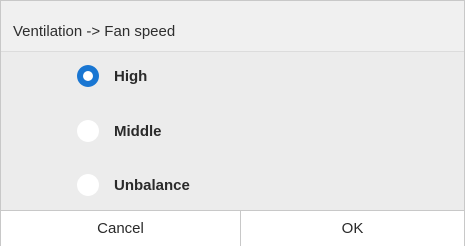 The height and width of the screenshot is (246, 467). What do you see at coordinates (121, 228) in the screenshot?
I see `cancel-button: Cancel` at bounding box center [121, 228].